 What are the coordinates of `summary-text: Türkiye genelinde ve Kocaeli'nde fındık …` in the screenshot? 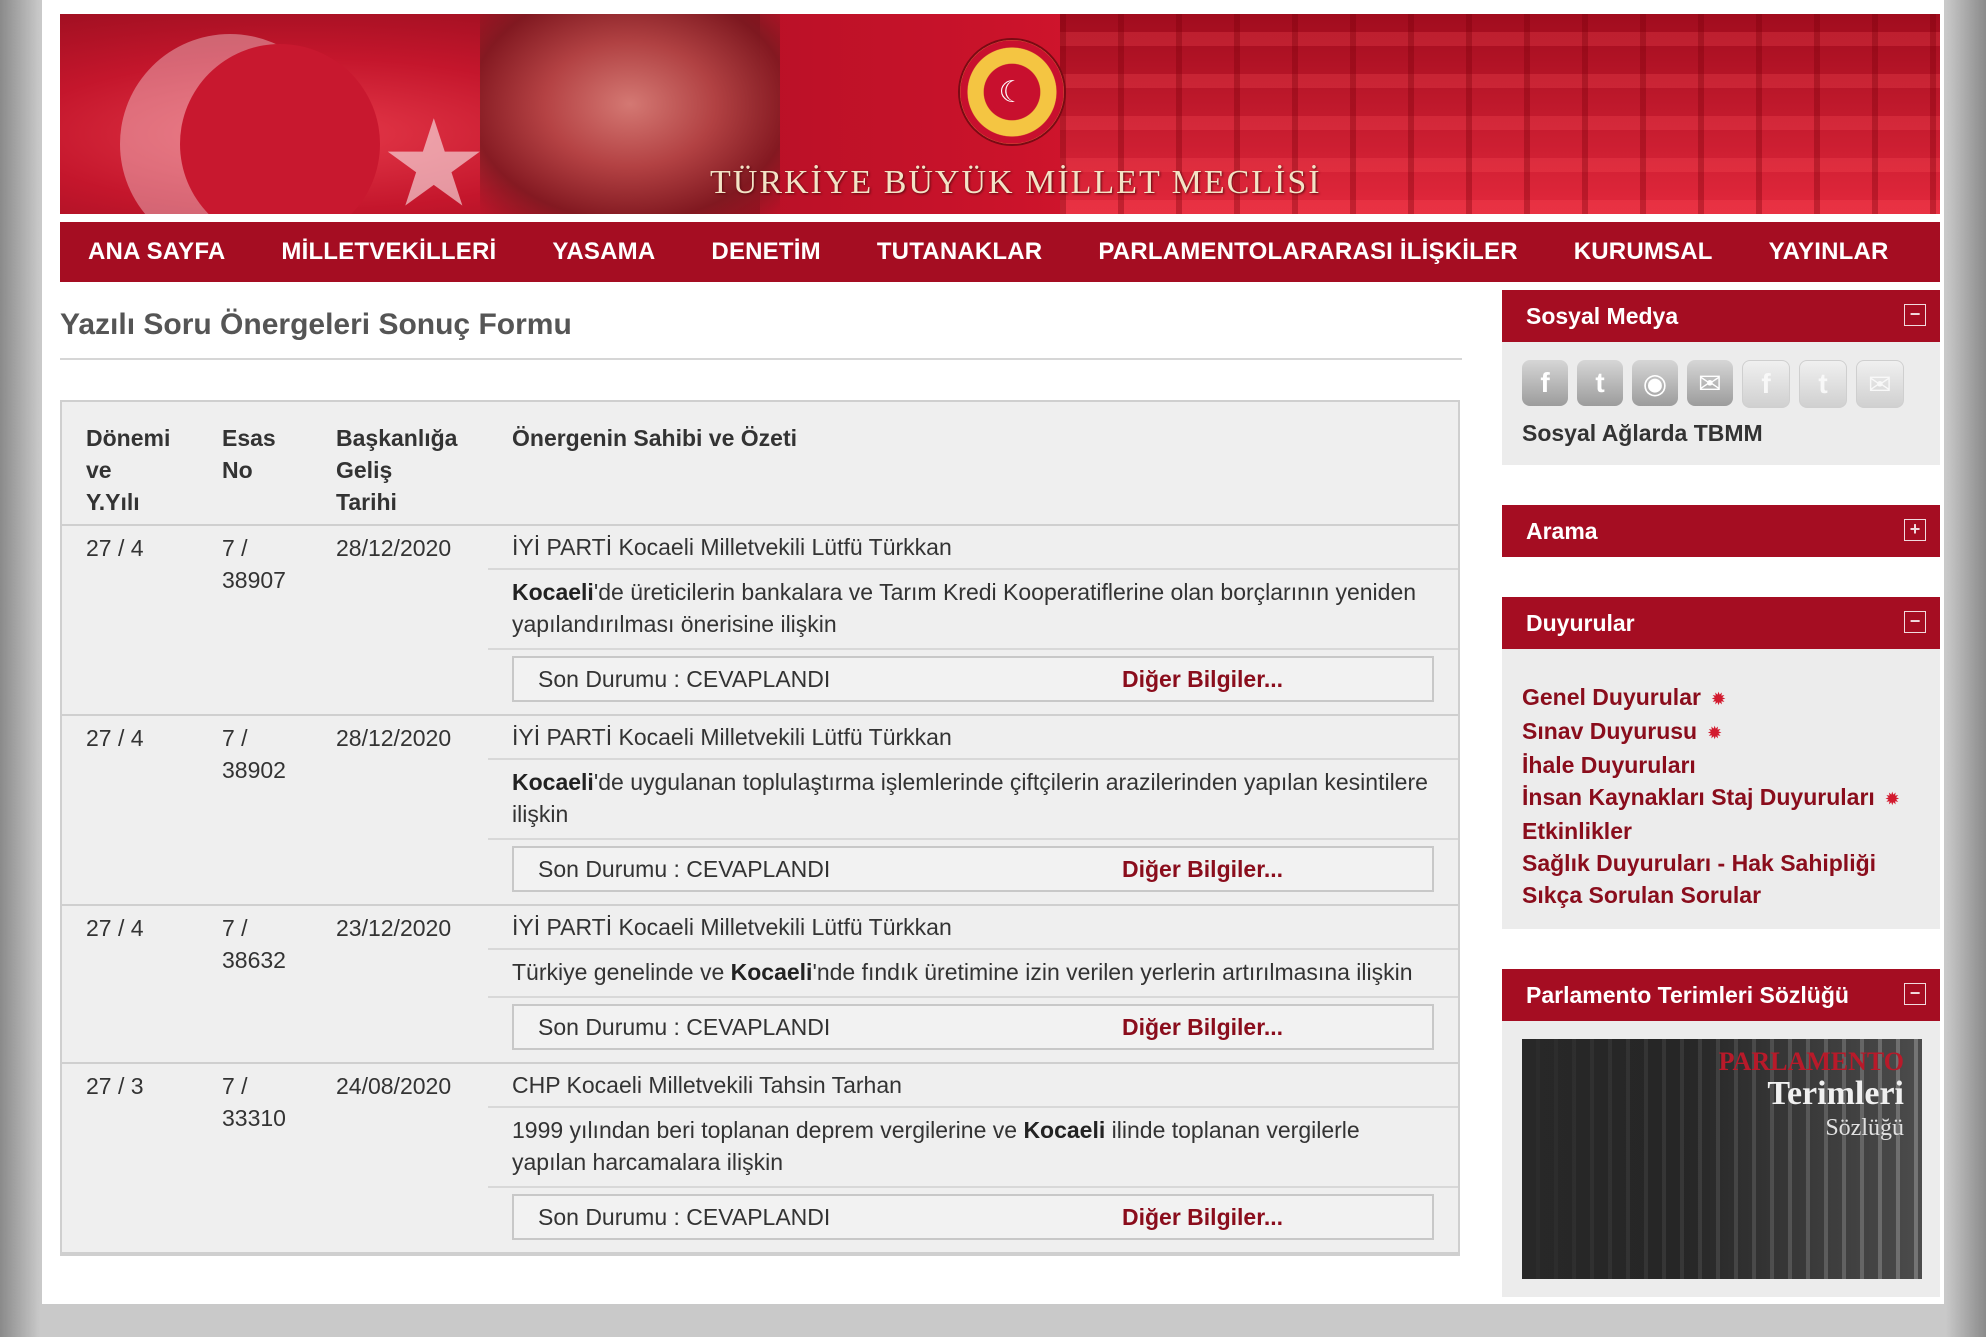 It's located at (973, 974).